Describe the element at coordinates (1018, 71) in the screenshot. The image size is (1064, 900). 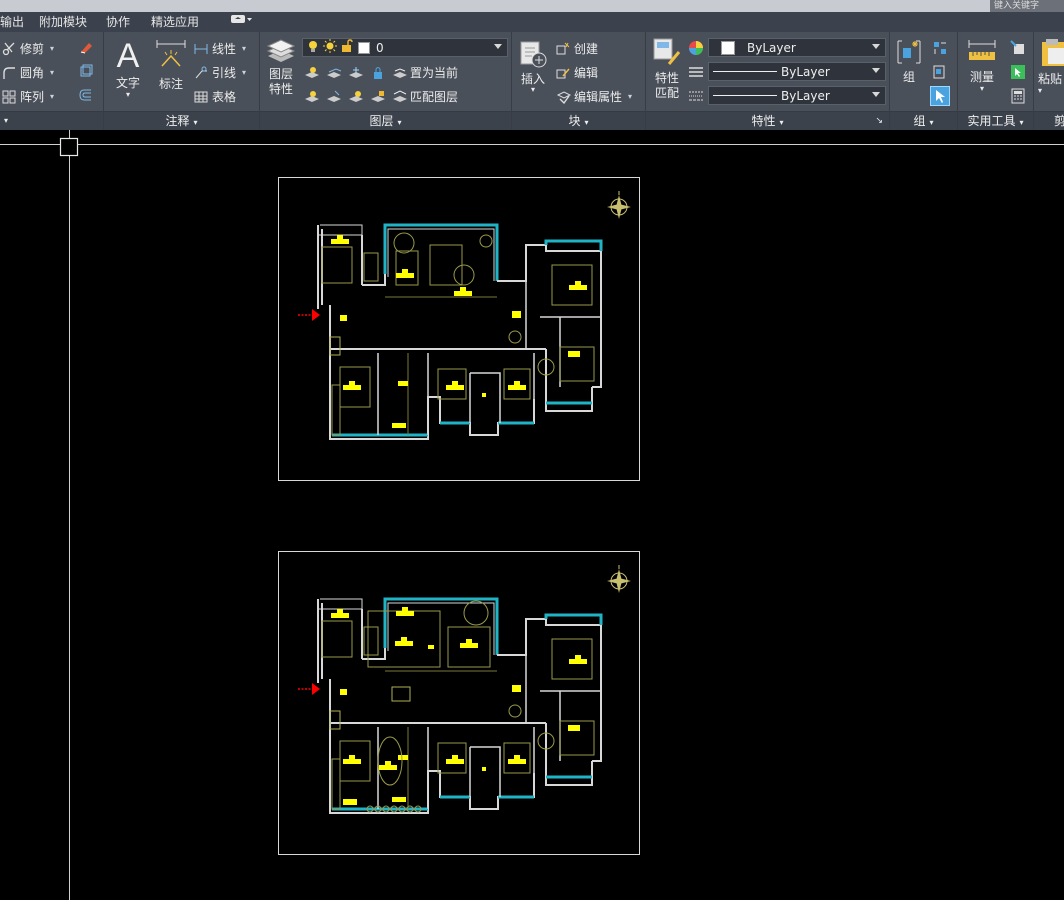
I see `quick-select-icon` at that location.